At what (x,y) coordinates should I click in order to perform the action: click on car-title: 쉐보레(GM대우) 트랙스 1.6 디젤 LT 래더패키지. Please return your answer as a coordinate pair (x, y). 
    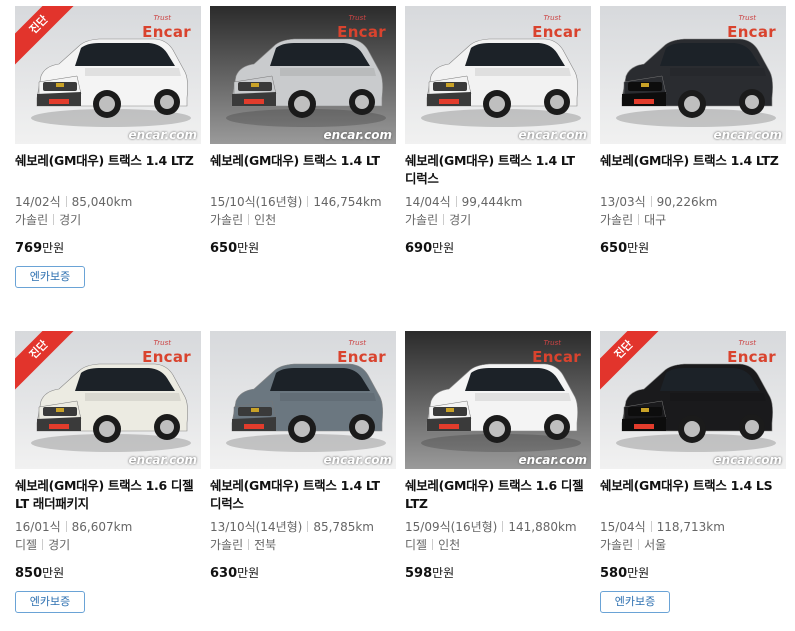
    Looking at the image, I should click on (105, 495).